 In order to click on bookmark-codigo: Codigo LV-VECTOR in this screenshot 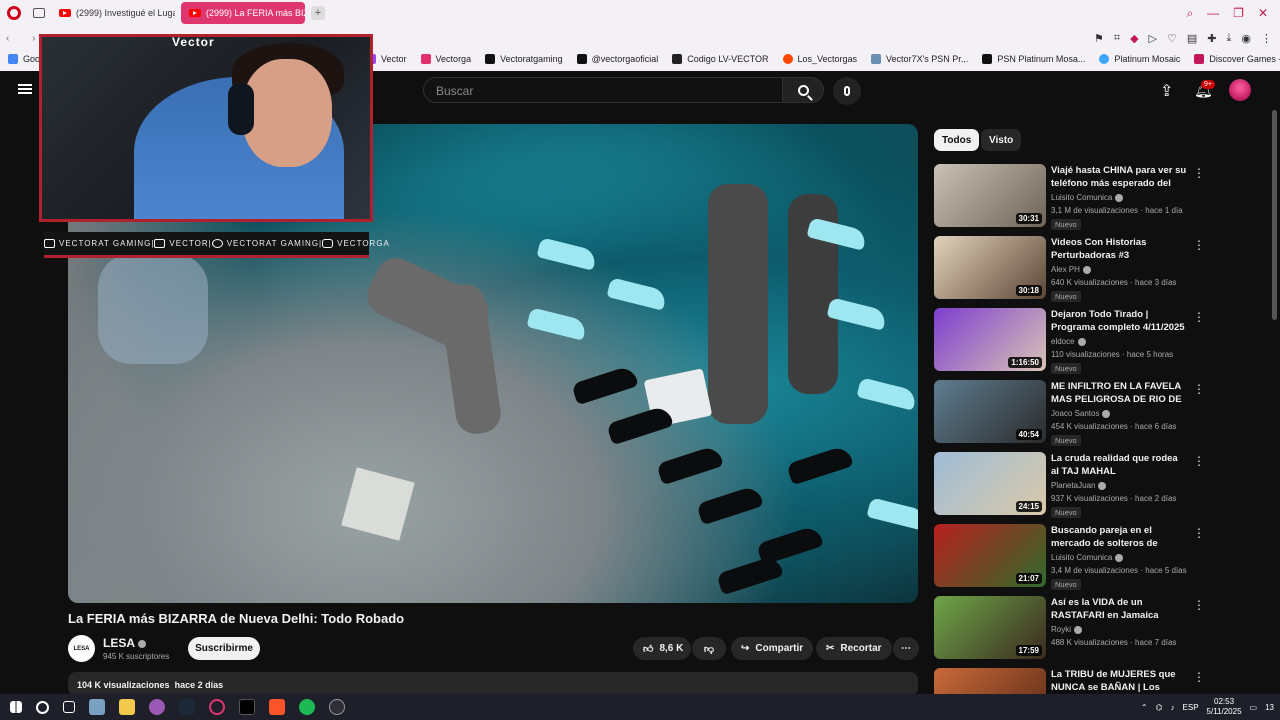, I will do `click(720, 59)`.